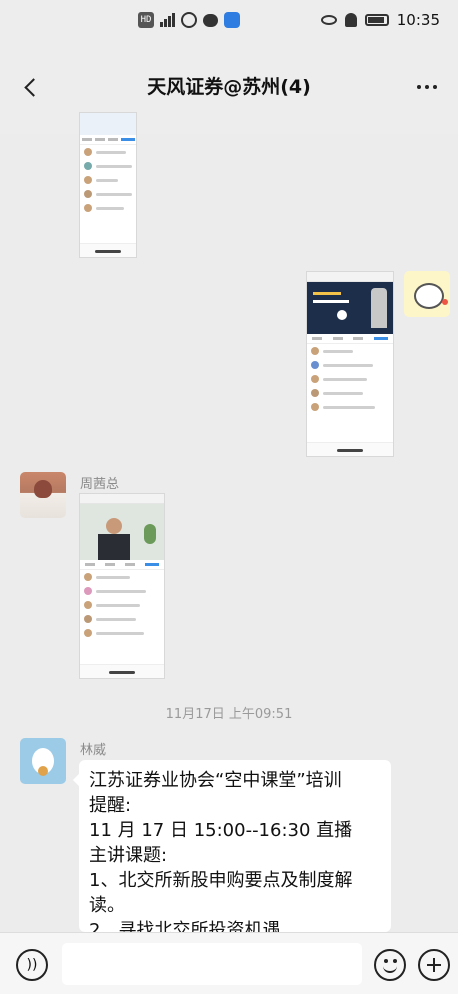 The height and width of the screenshot is (994, 458). I want to click on avatar-lin, so click(43, 761).